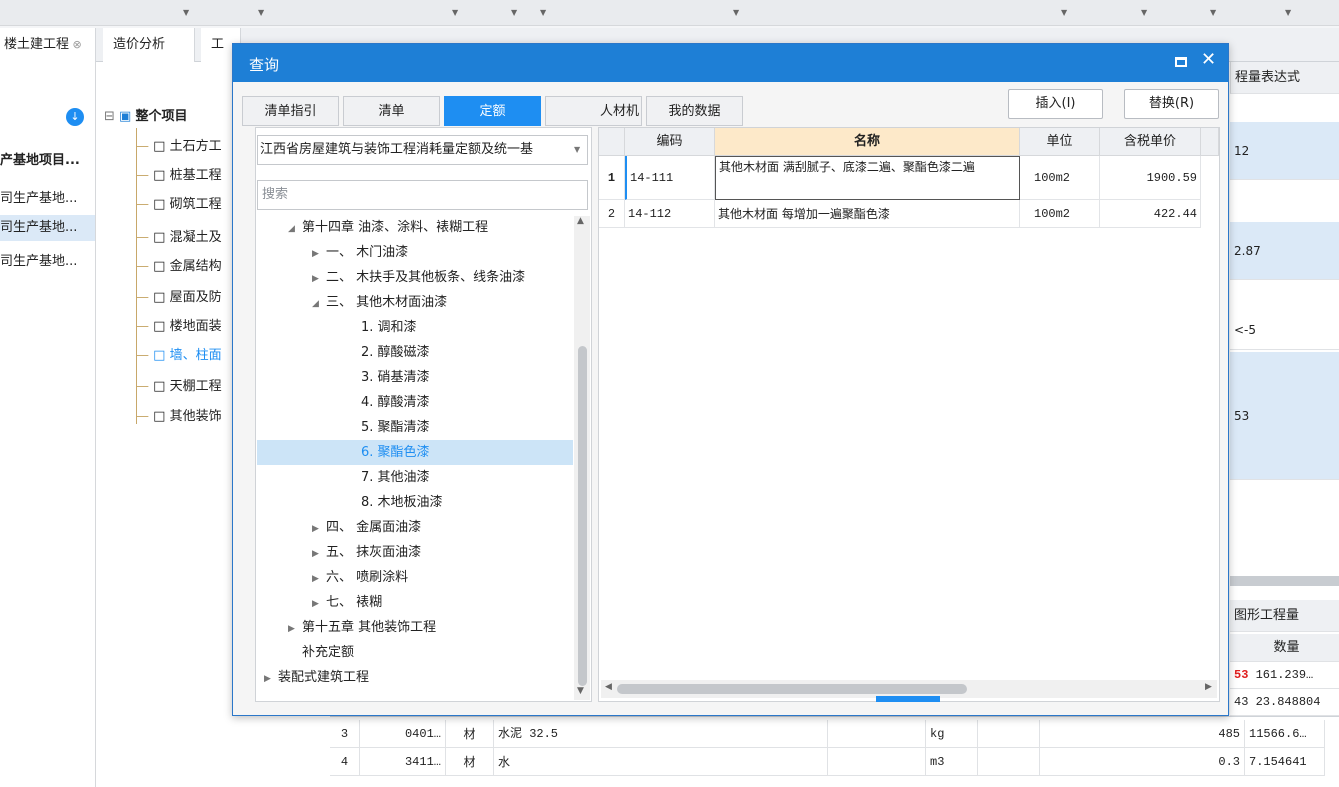  Describe the element at coordinates (661, 762) in the screenshot. I see `cell-name: 水` at that location.